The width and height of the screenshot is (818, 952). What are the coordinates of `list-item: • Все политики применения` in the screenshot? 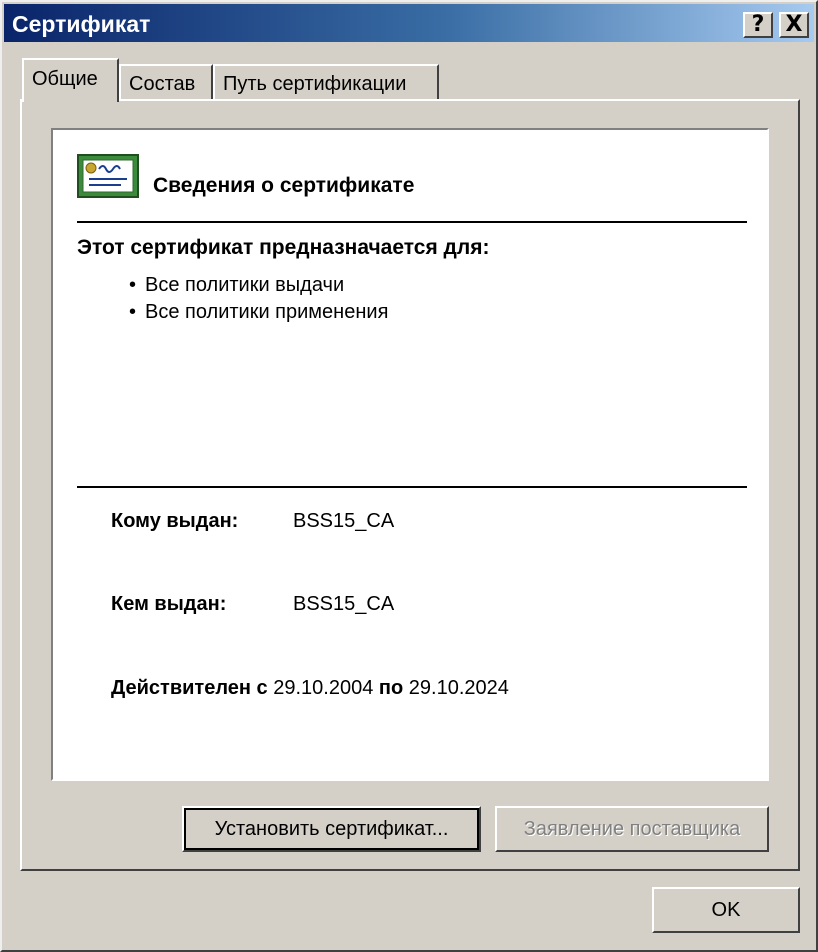 It's located at (258, 312).